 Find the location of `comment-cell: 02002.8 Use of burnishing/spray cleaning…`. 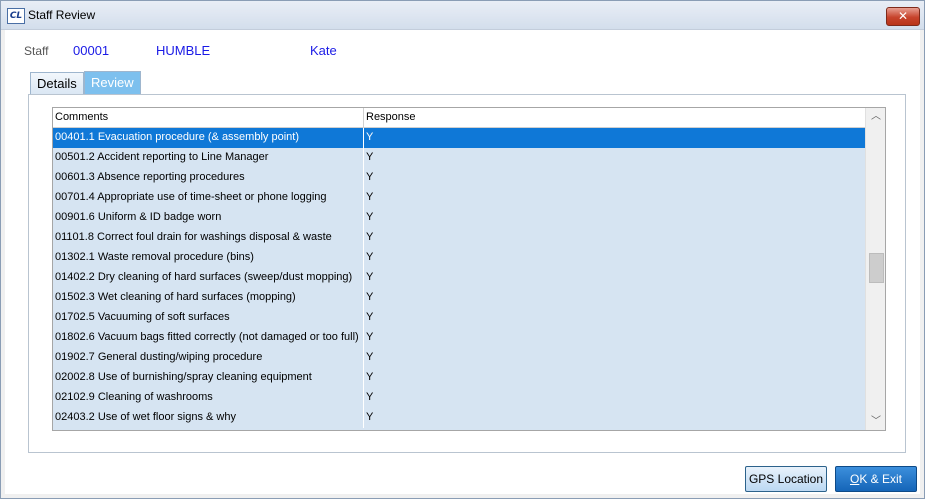

comment-cell: 02002.8 Use of burnishing/spray cleaning… is located at coordinates (209, 378).